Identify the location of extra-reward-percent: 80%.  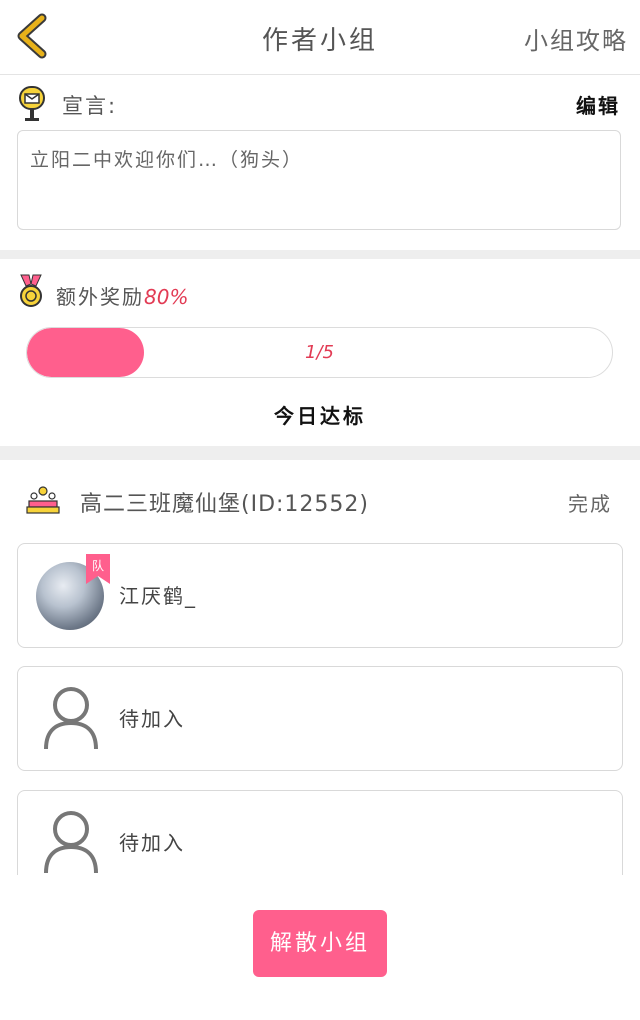
(166, 297).